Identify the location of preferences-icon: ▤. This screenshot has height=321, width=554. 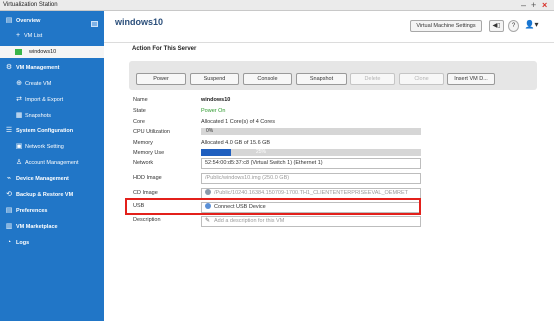
(9, 210).